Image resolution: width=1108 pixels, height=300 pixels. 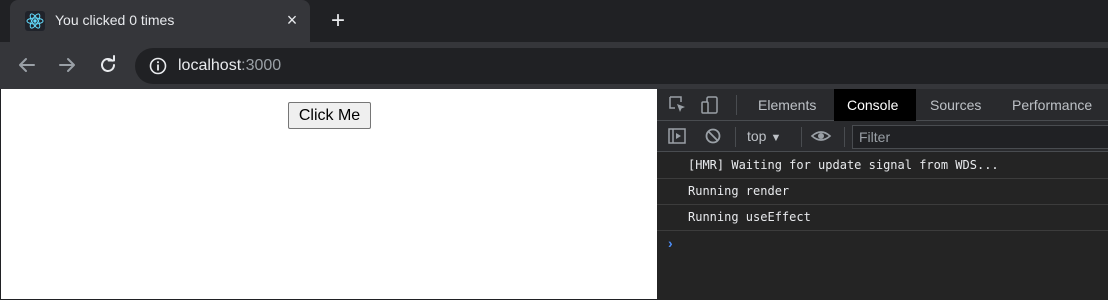 I want to click on address-bar: localhost:3000, so click(x=621, y=66).